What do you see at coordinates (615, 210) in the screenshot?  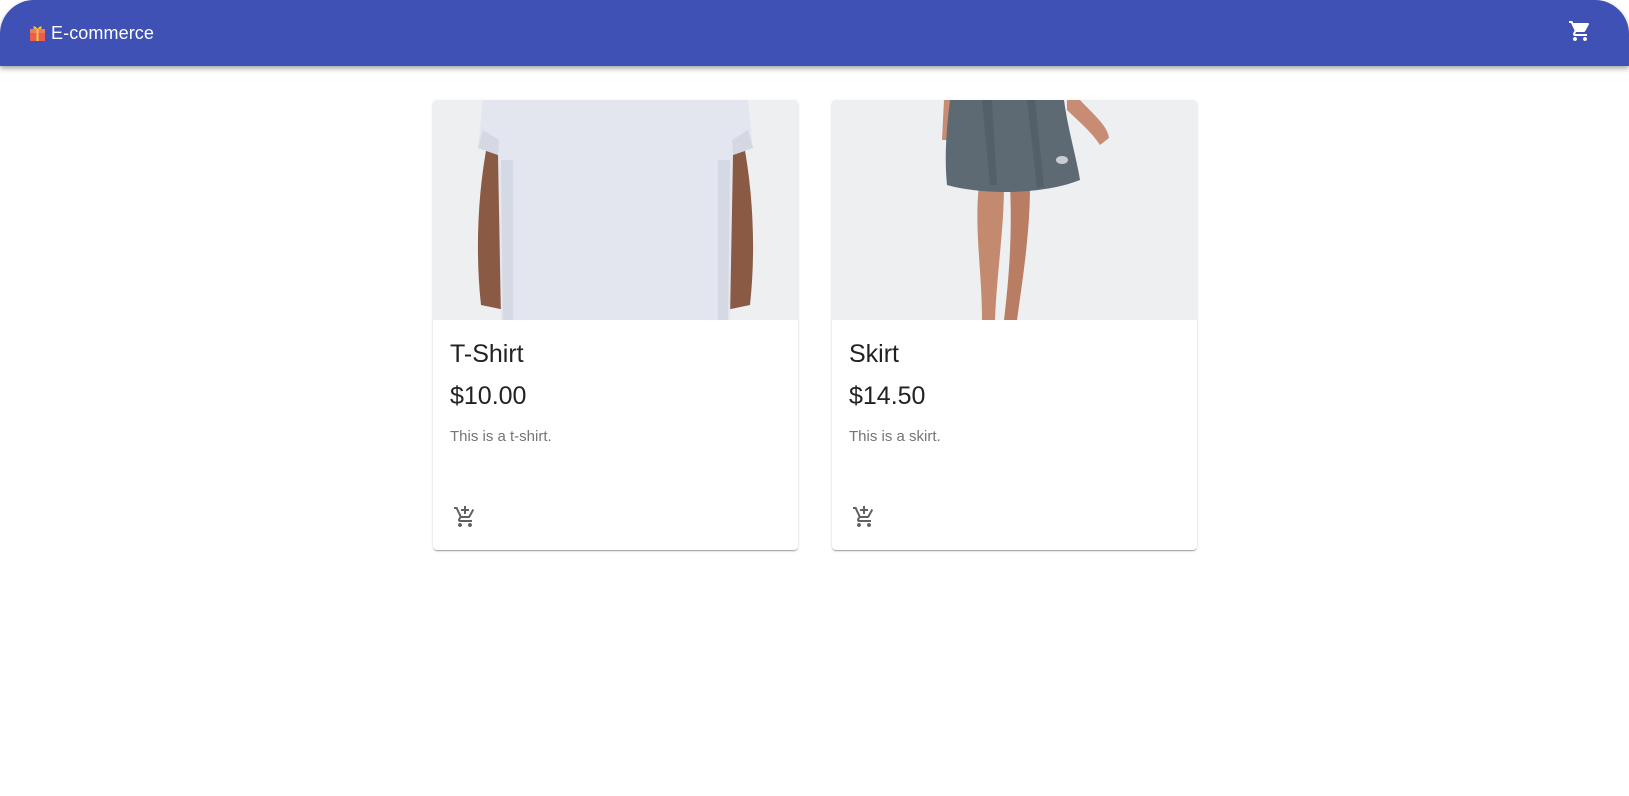 I see `product-image-tshirt` at bounding box center [615, 210].